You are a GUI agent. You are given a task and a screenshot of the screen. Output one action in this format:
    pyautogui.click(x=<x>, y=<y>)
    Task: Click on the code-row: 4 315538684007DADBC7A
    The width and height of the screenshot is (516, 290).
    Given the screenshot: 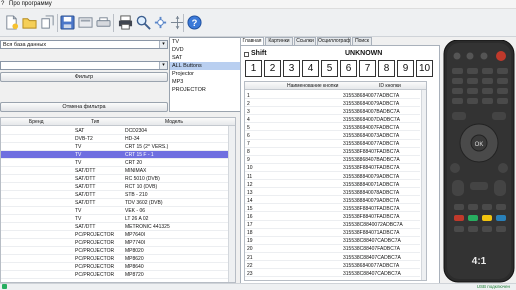 What is the action you would take?
    pyautogui.click(x=332, y=119)
    